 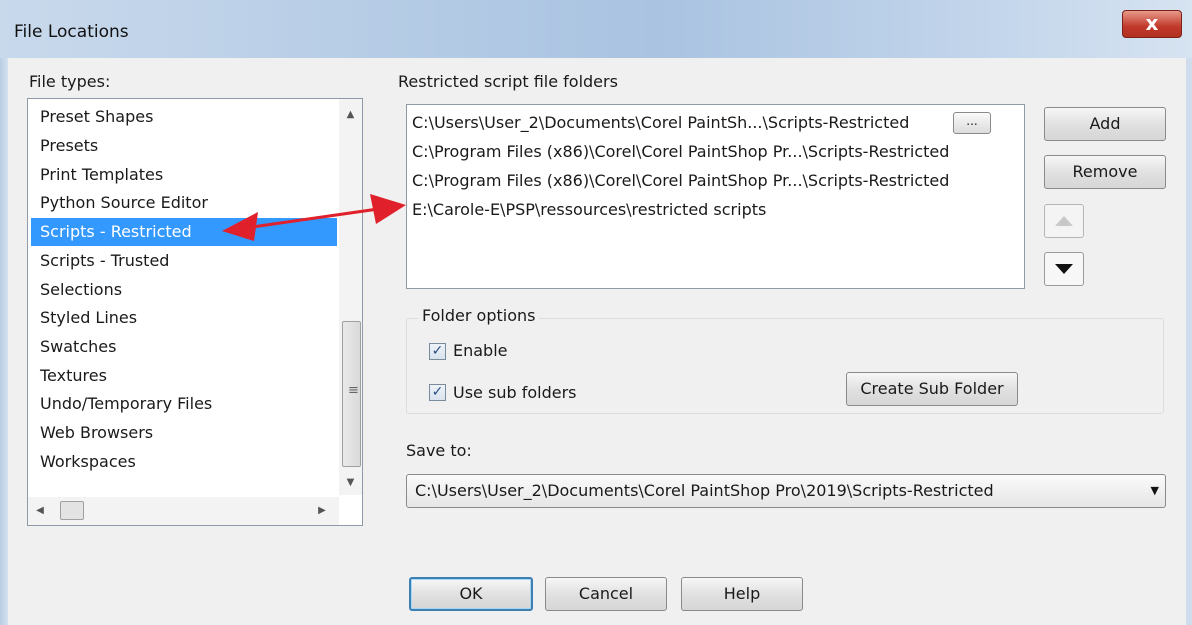 What do you see at coordinates (350, 297) in the screenshot?
I see `vertical-scrollbar: ▲ ≡ ▼` at bounding box center [350, 297].